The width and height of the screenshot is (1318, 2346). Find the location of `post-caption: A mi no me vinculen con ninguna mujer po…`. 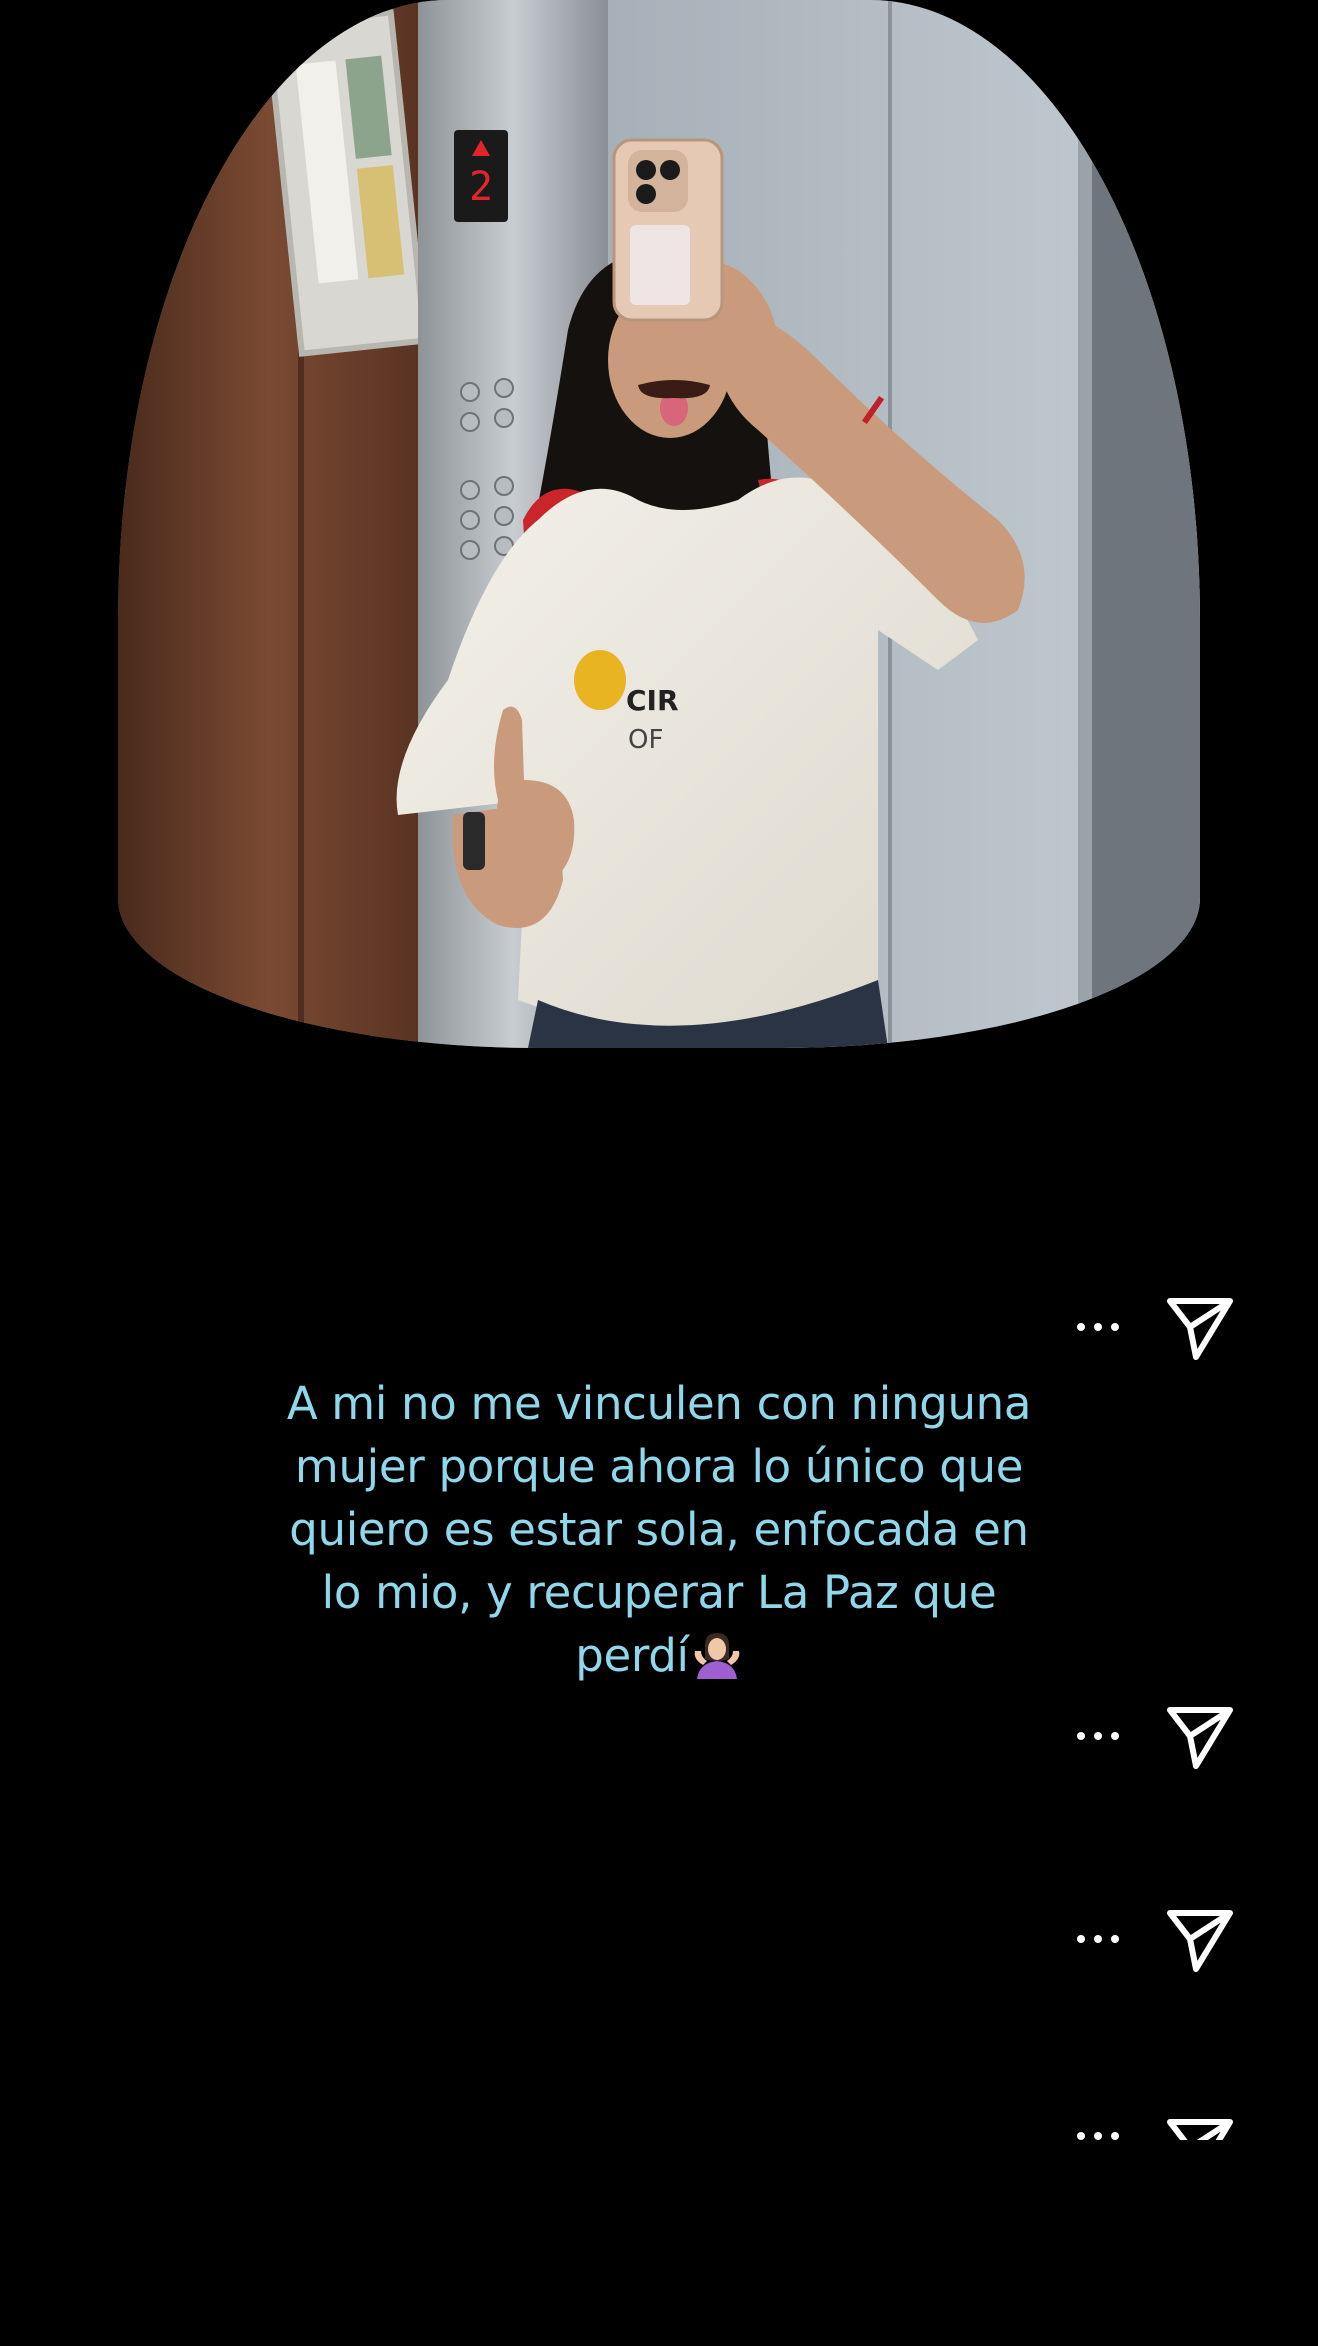

post-caption: A mi no me vinculen con ninguna mujer po… is located at coordinates (659, 1529).